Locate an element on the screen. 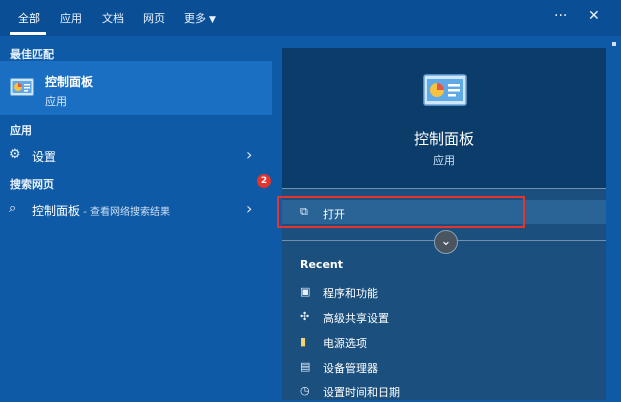 The height and width of the screenshot is (402, 621). recent-item-programs: ▣ 程序和功能 is located at coordinates (450, 293).